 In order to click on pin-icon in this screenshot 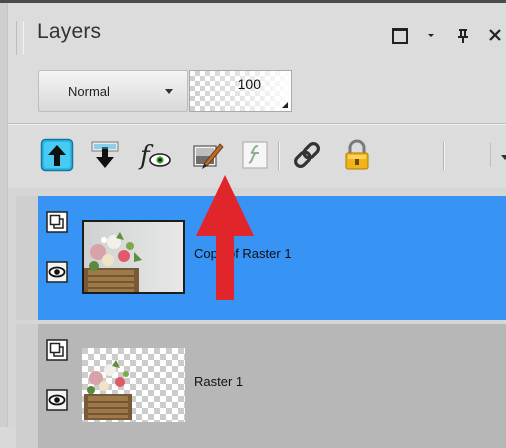, I will do `click(463, 35)`.